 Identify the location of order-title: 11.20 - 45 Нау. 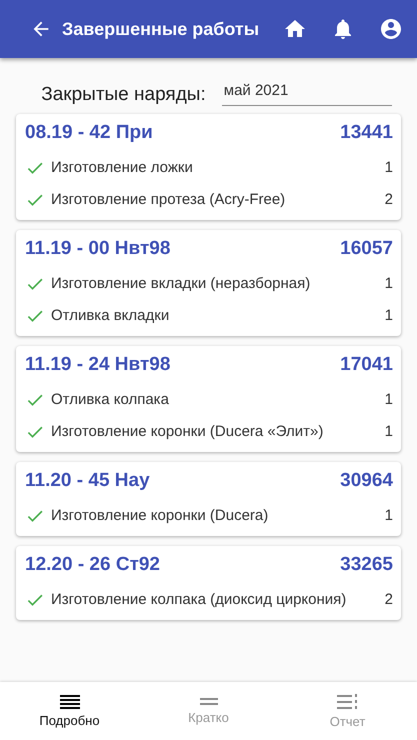
(87, 481).